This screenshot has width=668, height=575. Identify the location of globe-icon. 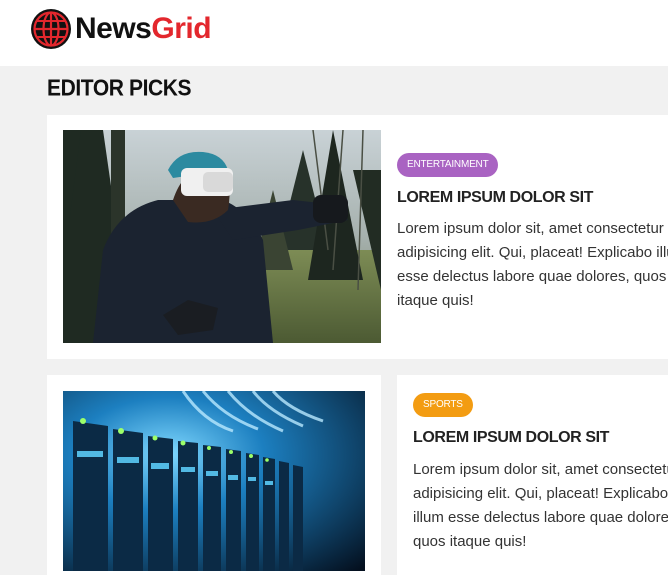
(51, 29).